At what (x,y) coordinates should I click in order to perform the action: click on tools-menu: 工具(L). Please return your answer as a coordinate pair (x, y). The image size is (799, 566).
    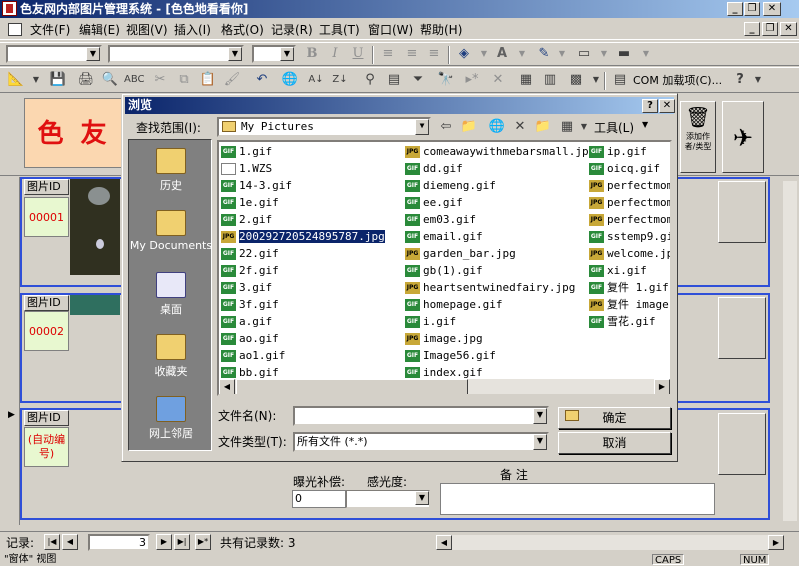
    Looking at the image, I should click on (614, 128).